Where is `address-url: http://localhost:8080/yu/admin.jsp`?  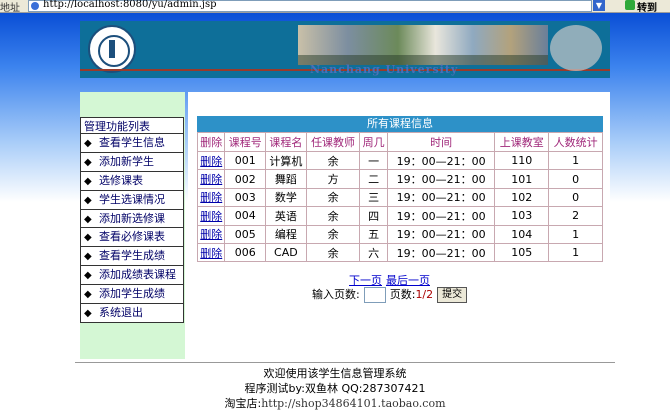 address-url: http://localhost:8080/yu/admin.jsp is located at coordinates (130, 5).